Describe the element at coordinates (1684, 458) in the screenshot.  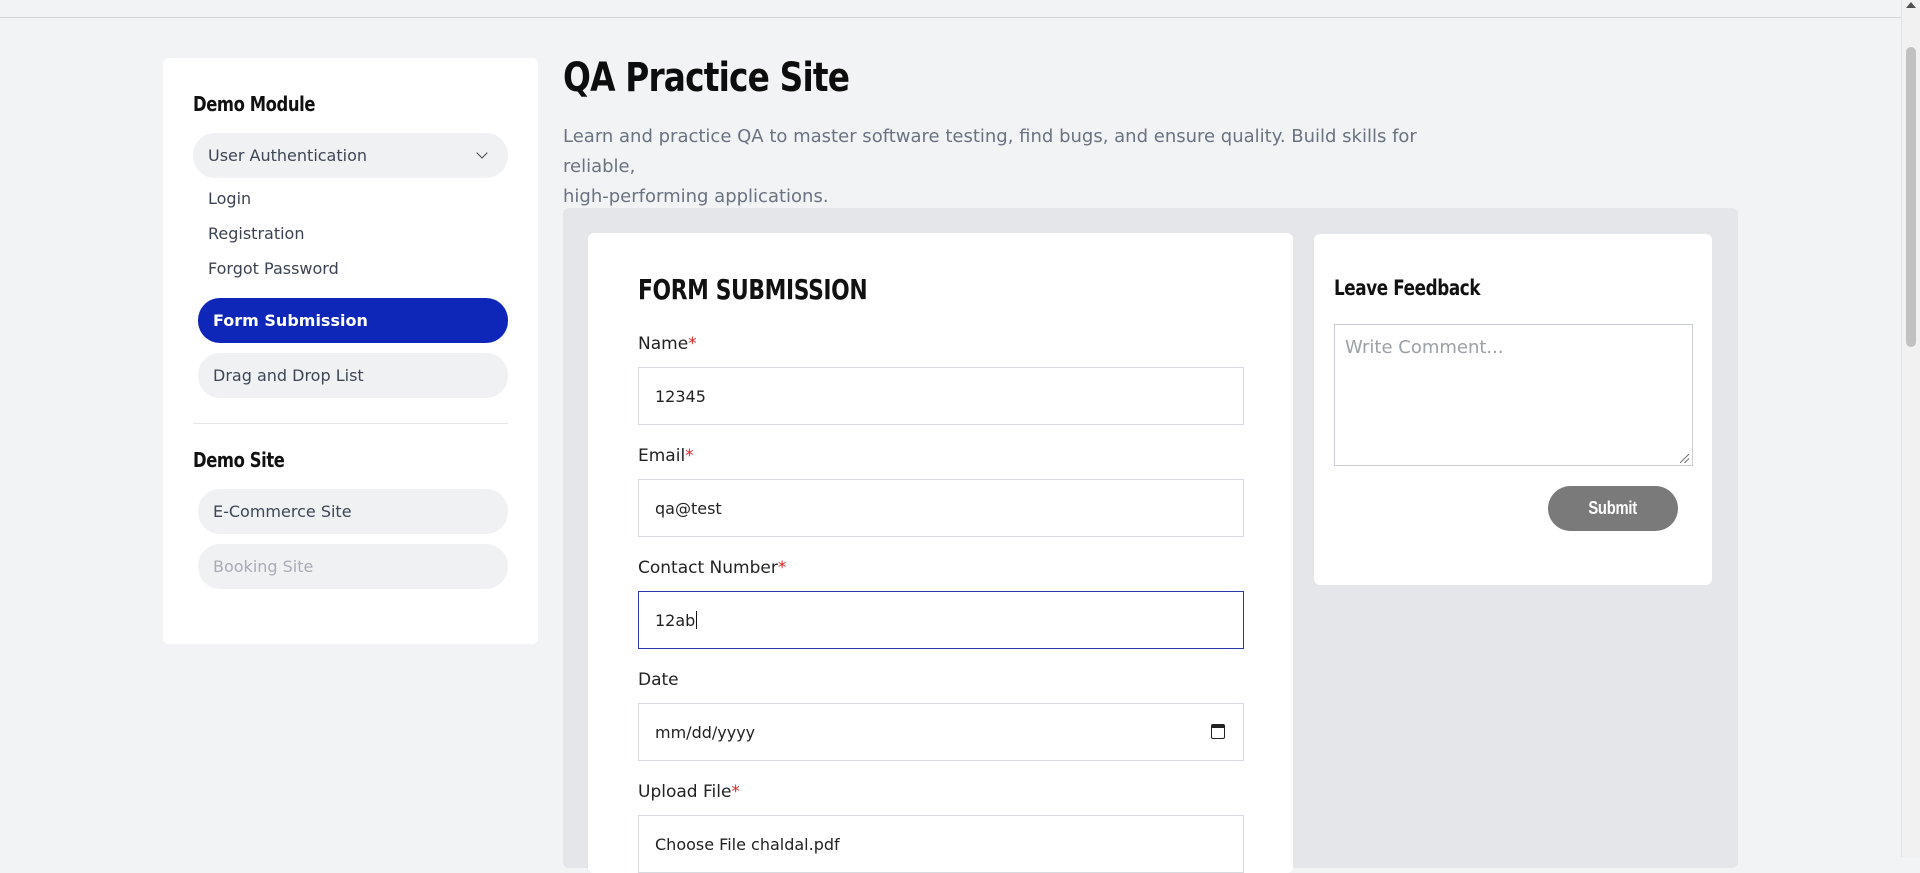
I see `resize-grip-icon` at that location.